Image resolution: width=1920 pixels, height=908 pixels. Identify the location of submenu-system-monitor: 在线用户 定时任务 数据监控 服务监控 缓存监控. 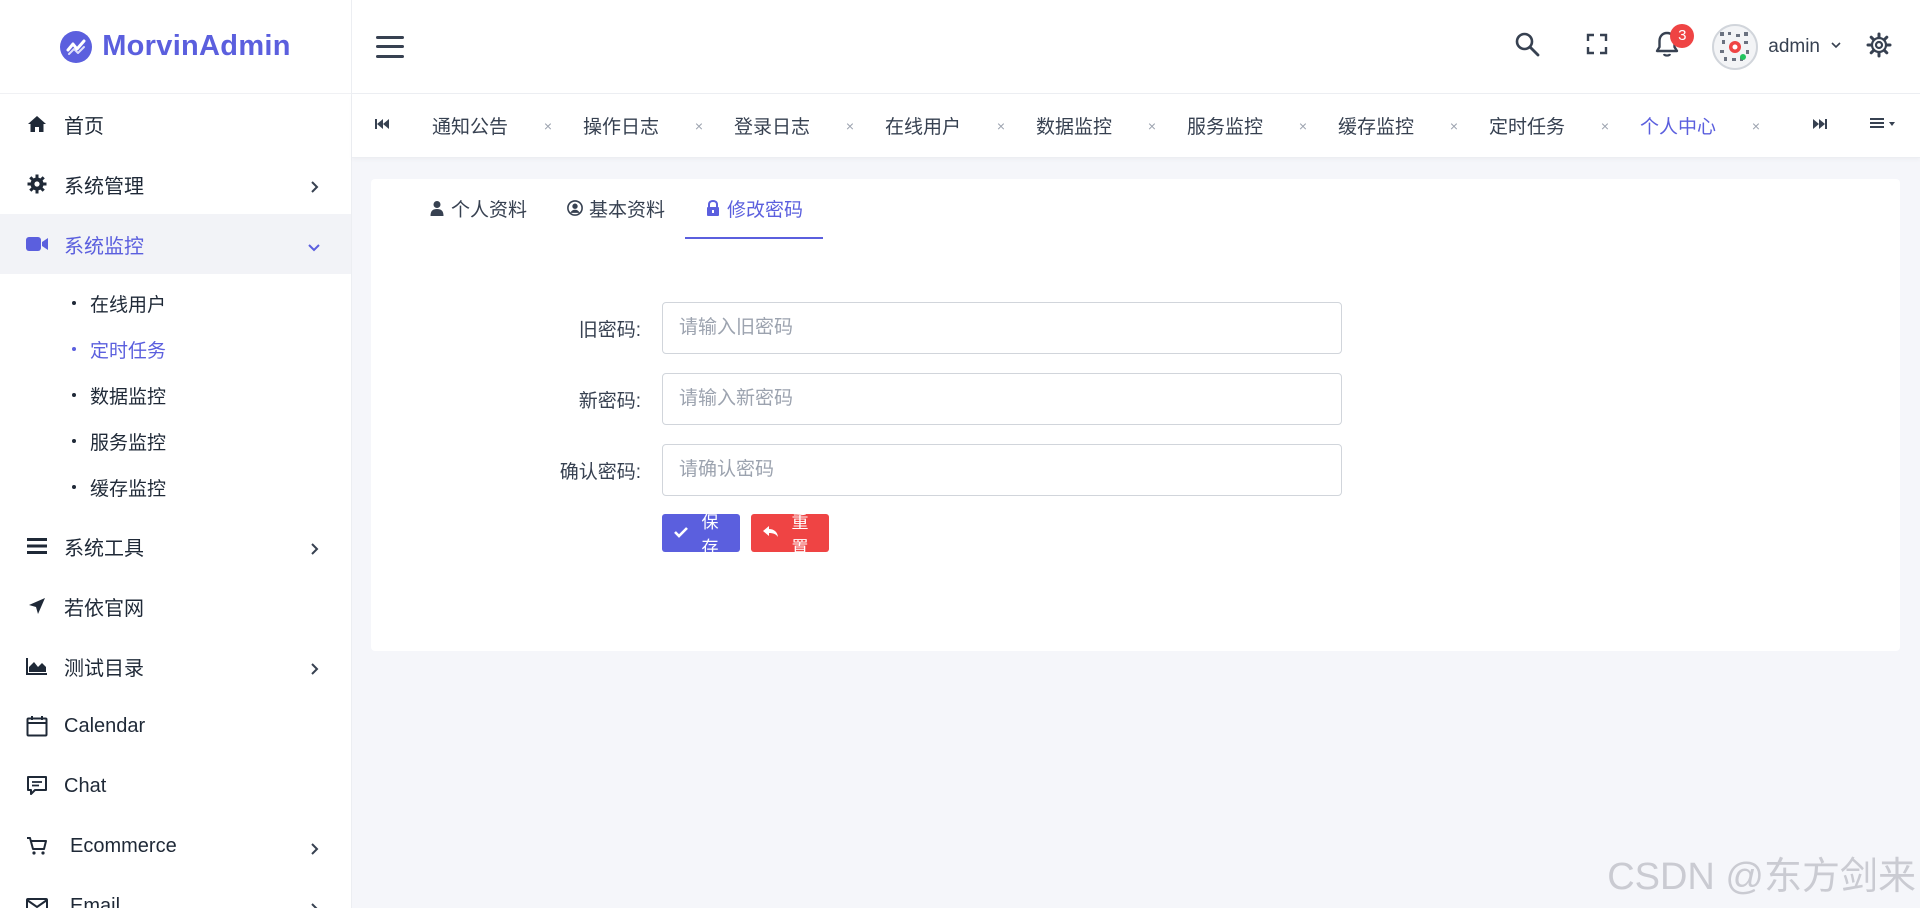
(175, 395).